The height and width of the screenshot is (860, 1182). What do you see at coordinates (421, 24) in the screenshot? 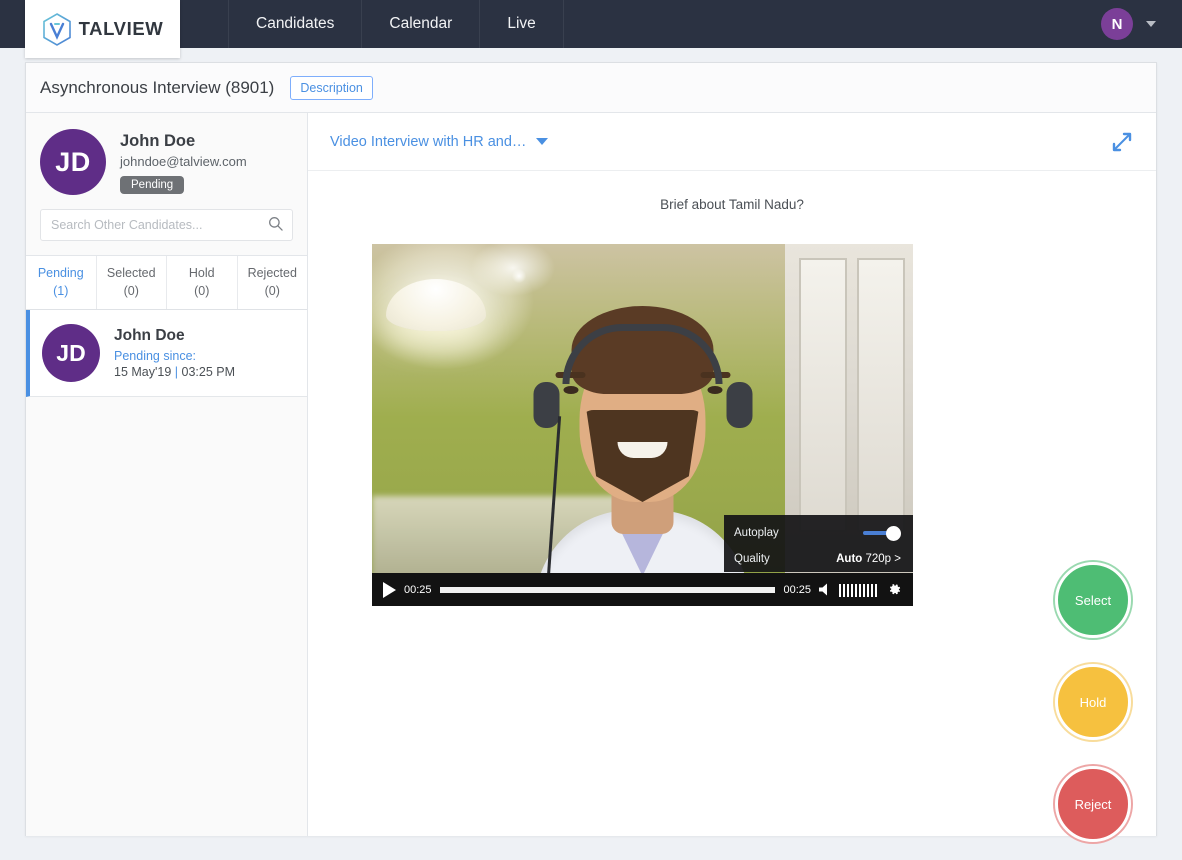
I see `nav-item-calendar: Calendar` at bounding box center [421, 24].